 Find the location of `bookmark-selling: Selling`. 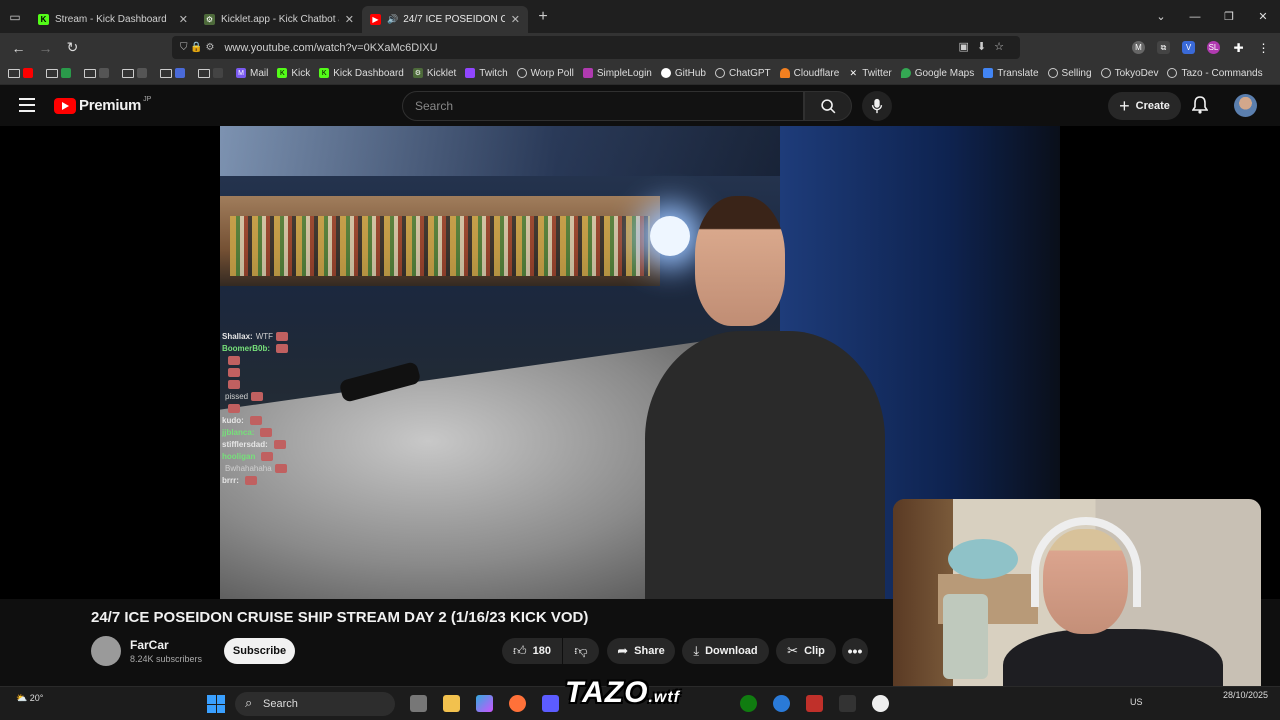

bookmark-selling: Selling is located at coordinates (1069, 73).